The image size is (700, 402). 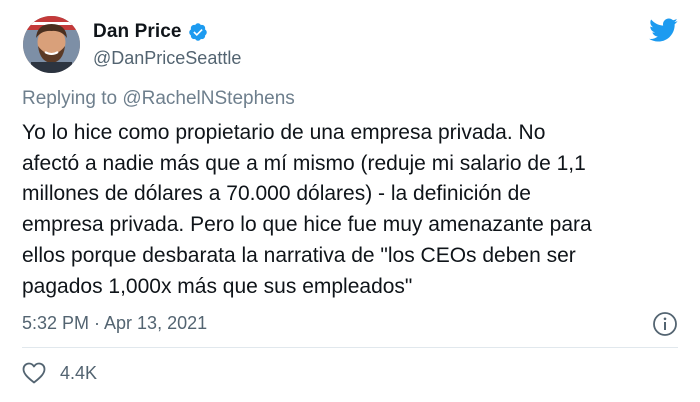 What do you see at coordinates (208, 98) in the screenshot?
I see `reply-mention-link: @RachelNStephens` at bounding box center [208, 98].